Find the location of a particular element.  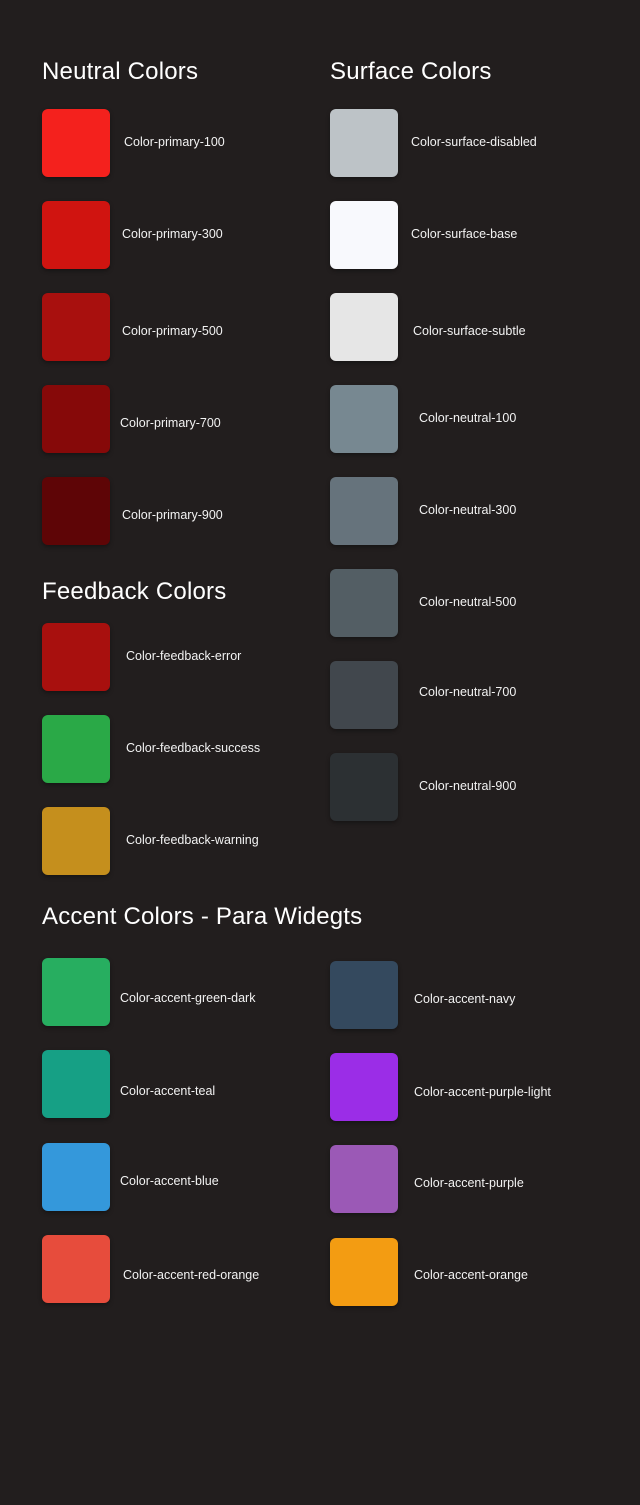

swatch-accent-orange is located at coordinates (364, 1272).